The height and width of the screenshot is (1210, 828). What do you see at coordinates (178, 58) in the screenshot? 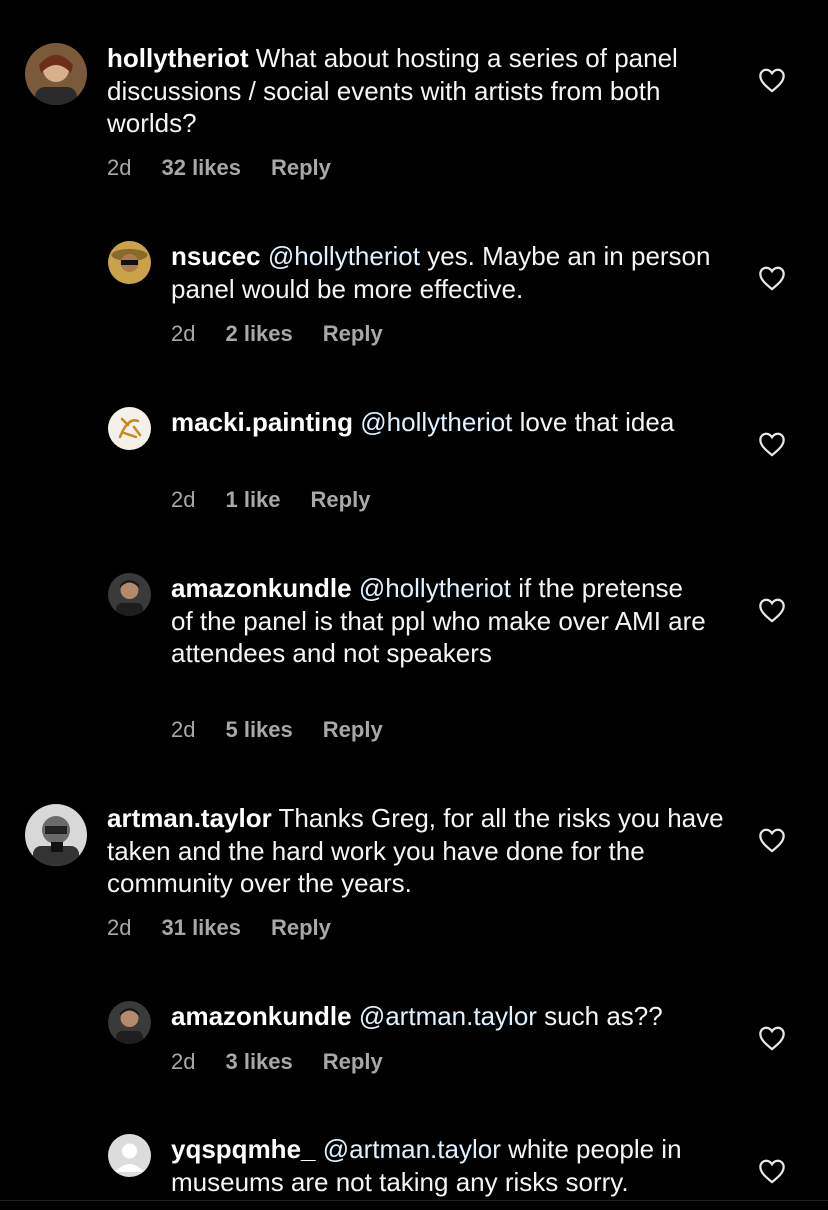
I see `username: hollytheriot` at bounding box center [178, 58].